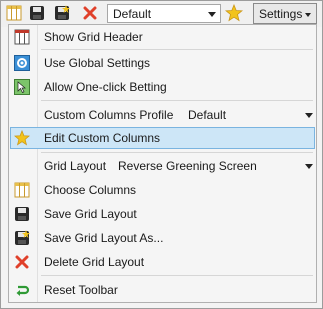 This screenshot has width=323, height=309. I want to click on reset-arrow-icon, so click(22, 290).